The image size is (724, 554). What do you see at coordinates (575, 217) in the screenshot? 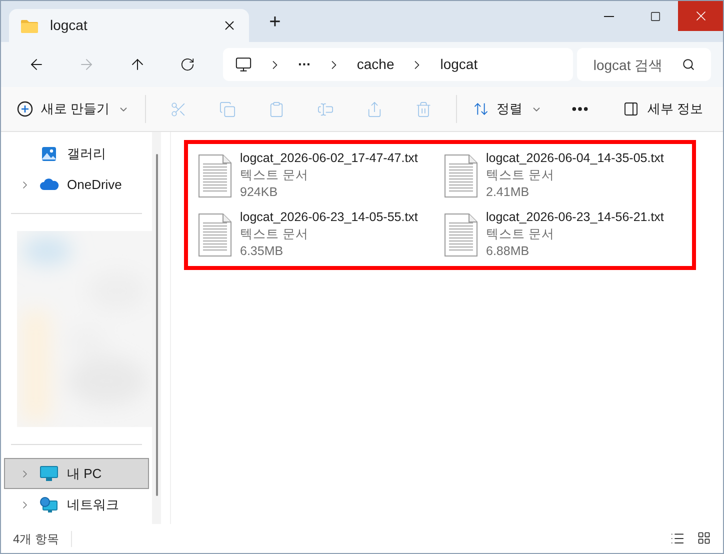
I see `file-name: logcat_2026-06-23_14-56-21.txt` at bounding box center [575, 217].